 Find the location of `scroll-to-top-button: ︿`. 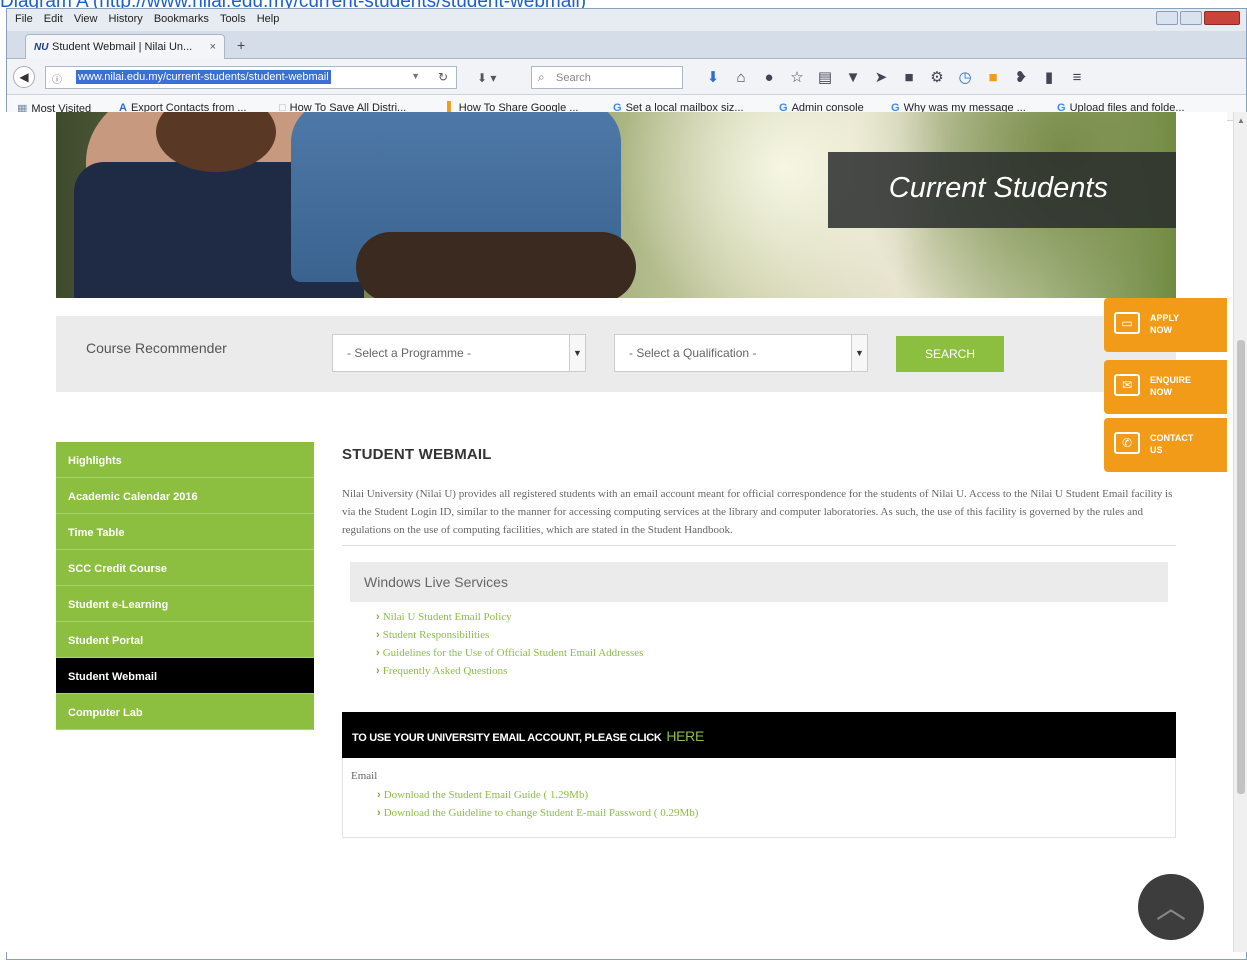

scroll-to-top-button: ︿ is located at coordinates (1171, 907).